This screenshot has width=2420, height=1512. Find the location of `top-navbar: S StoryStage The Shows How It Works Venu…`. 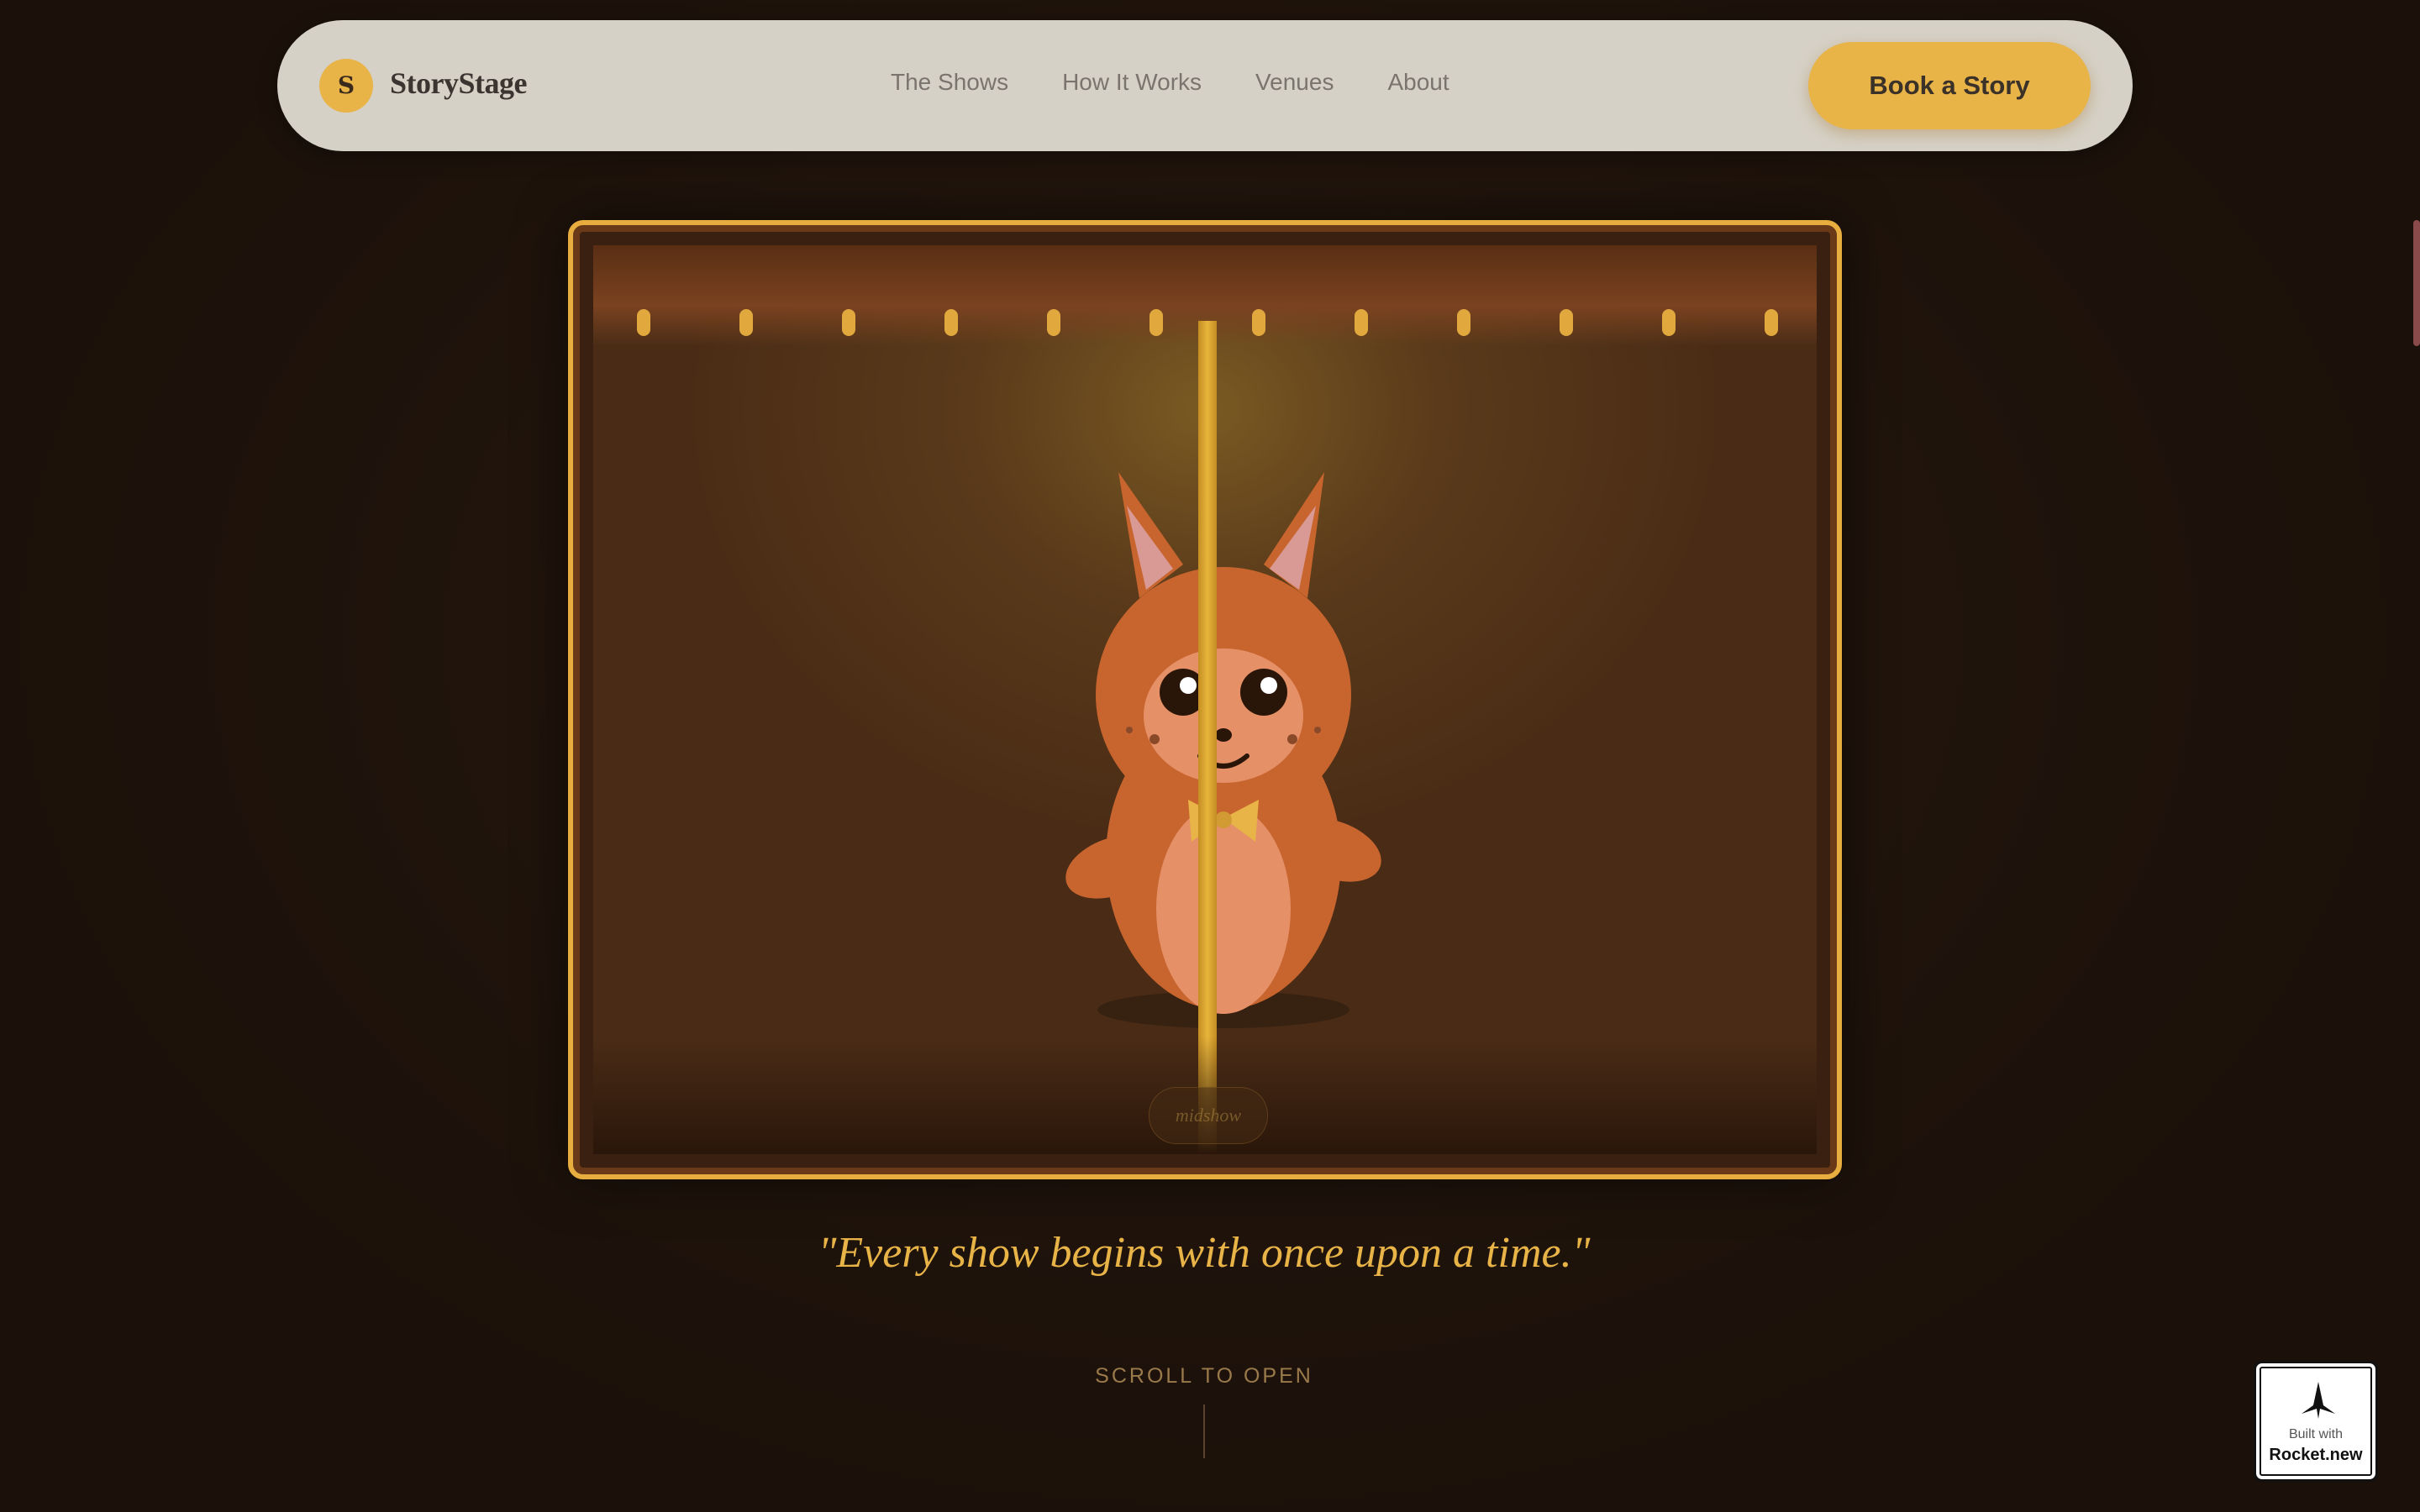

top-navbar: S StoryStage The Shows How It Works Venu… is located at coordinates (1205, 85).